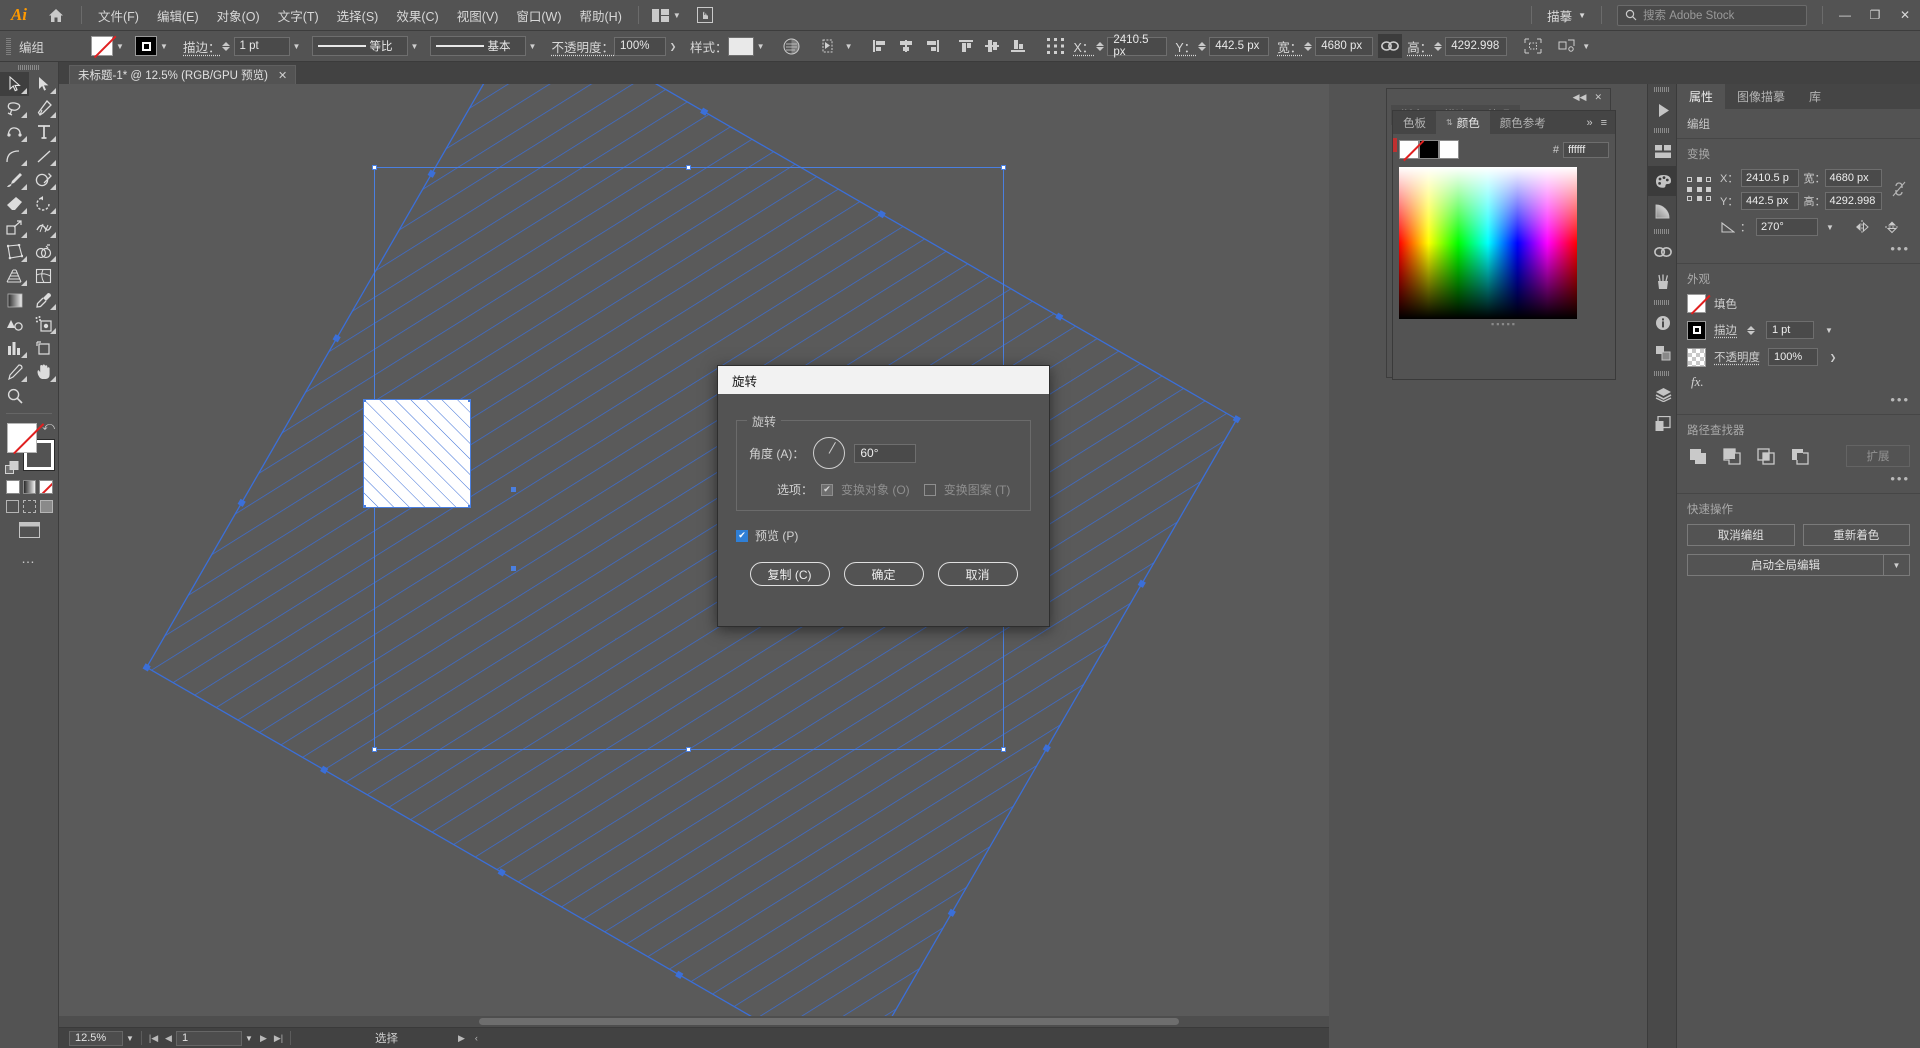 The image size is (1920, 1048). What do you see at coordinates (1761, 96) in the screenshot?
I see `tab-image-trace: 图像描摹` at bounding box center [1761, 96].